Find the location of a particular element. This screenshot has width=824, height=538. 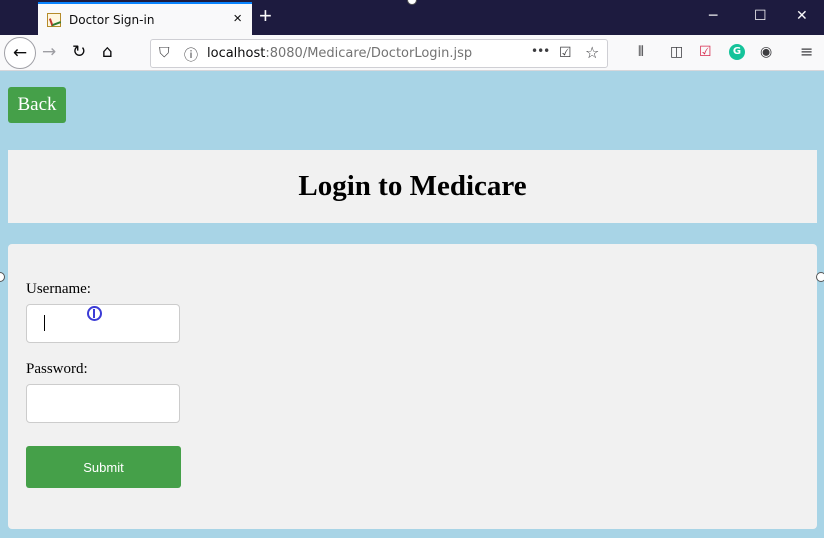

tracking-shield-icon: ⛉ is located at coordinates (164, 53).